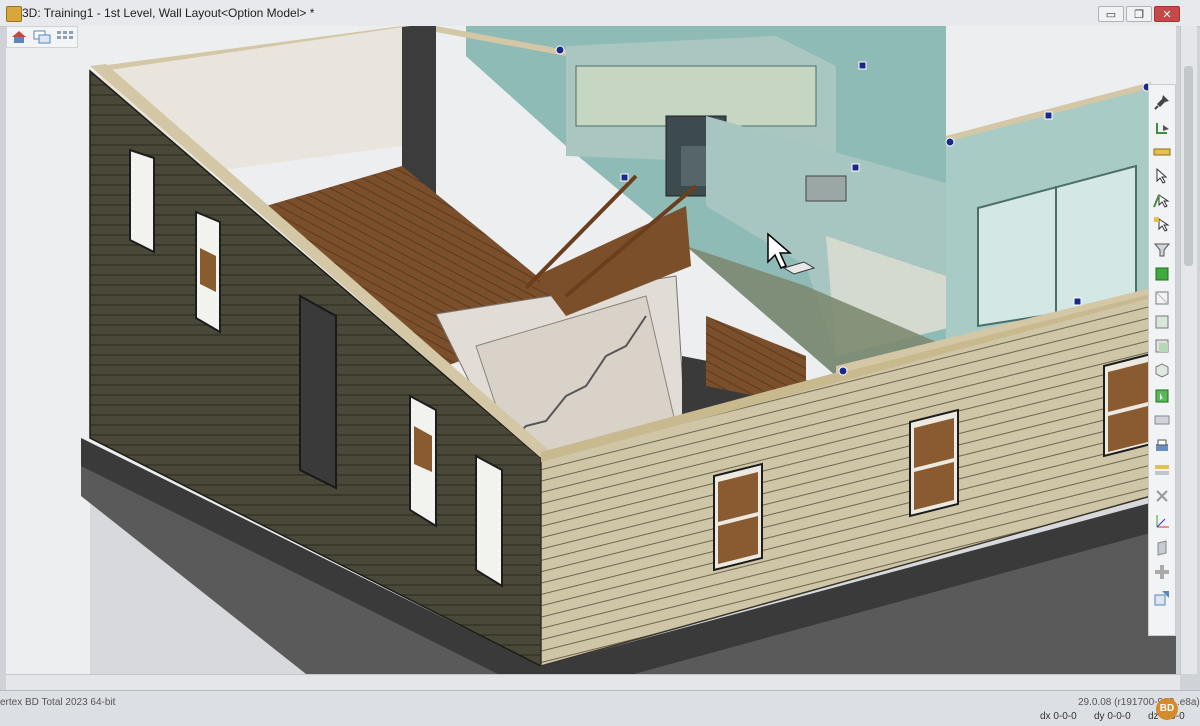 This screenshot has width=1200, height=726. I want to click on cube-select-icon, so click(1162, 396).